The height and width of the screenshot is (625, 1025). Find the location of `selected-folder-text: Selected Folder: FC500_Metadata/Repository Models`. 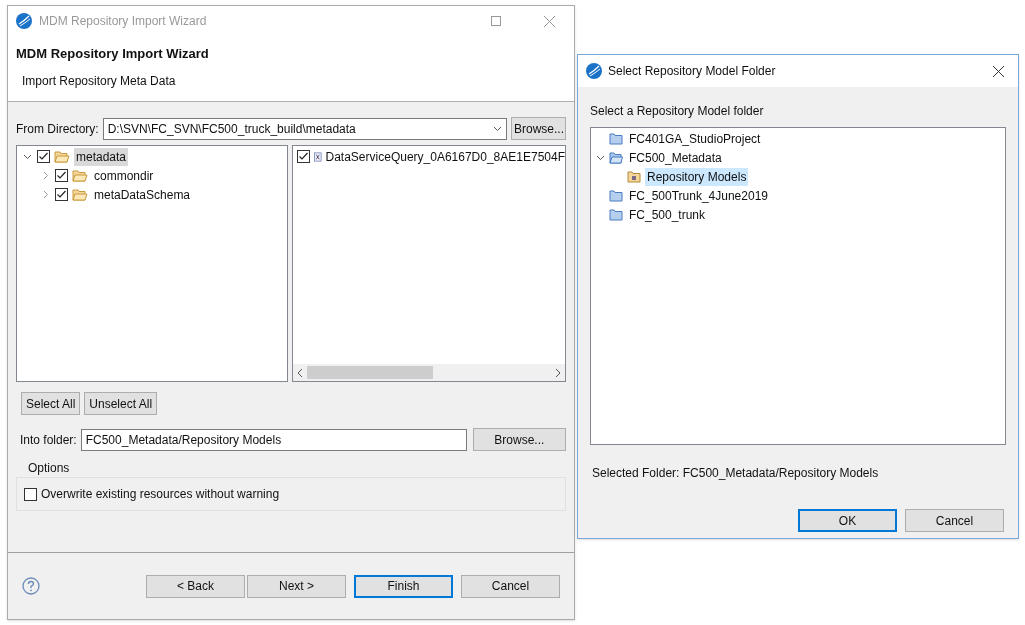

selected-folder-text: Selected Folder: FC500_Metadata/Repository Models is located at coordinates (736, 473).